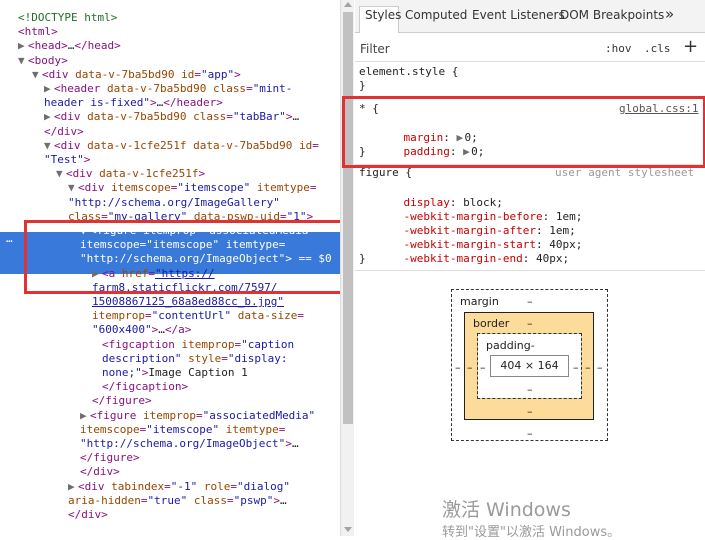 The height and width of the screenshot is (540, 705). What do you see at coordinates (493, 216) in the screenshot?
I see `figure-prop-margin-before: -webkit-margin-before: 1em;` at bounding box center [493, 216].